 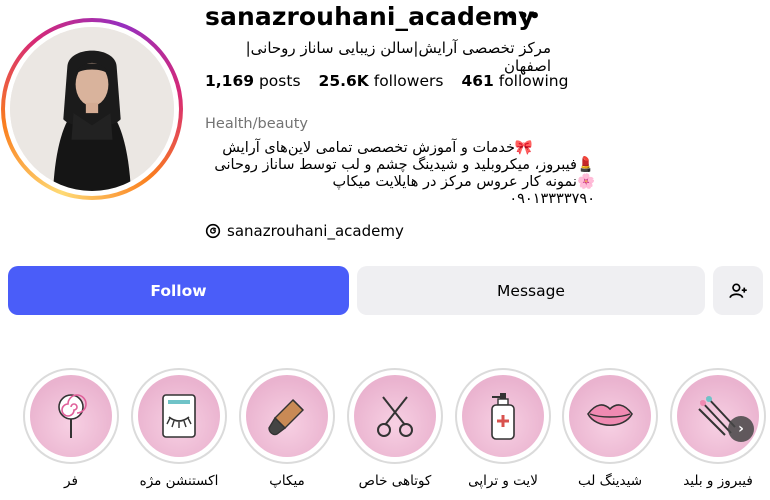 I want to click on highlight-item: شیدینگ لب, so click(x=610, y=428).